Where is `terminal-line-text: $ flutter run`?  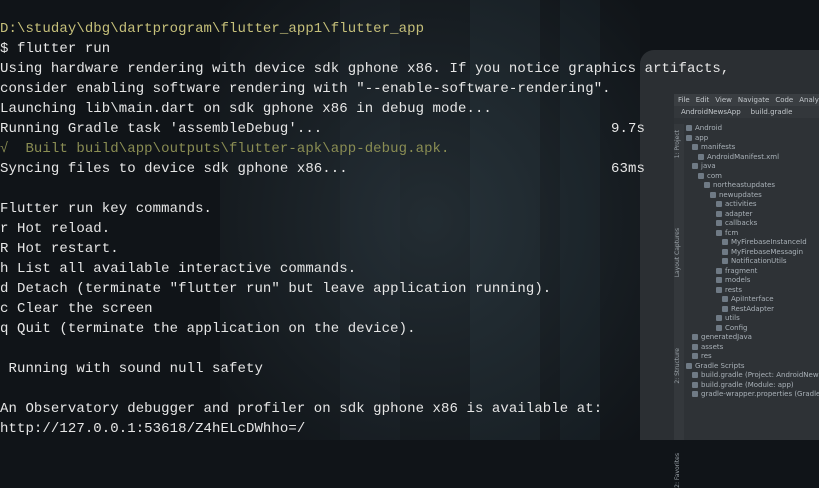 terminal-line-text: $ flutter run is located at coordinates (55, 49).